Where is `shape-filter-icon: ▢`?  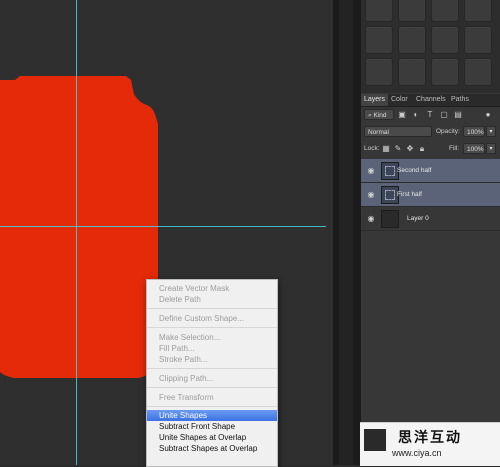
shape-filter-icon: ▢ is located at coordinates (444, 115).